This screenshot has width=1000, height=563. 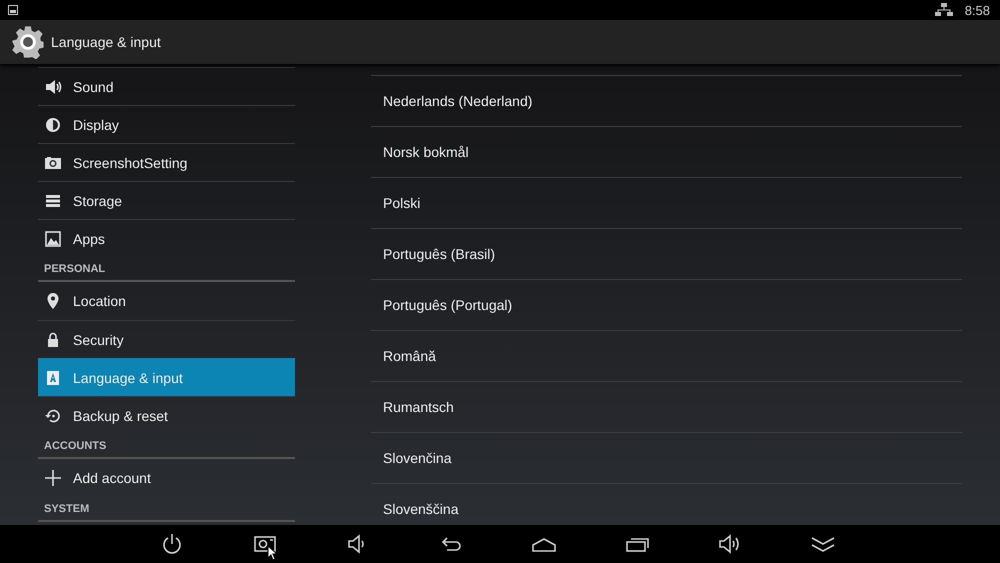 I want to click on language-item: Rumantsch, so click(x=666, y=406).